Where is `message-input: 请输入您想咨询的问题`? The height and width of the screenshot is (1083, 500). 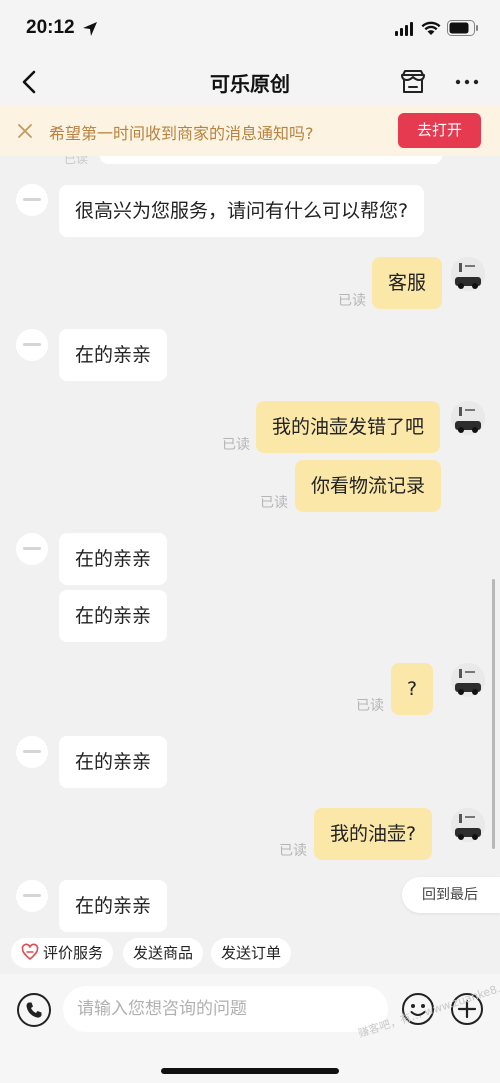
message-input: 请输入您想咨询的问题 is located at coordinates (225, 1009).